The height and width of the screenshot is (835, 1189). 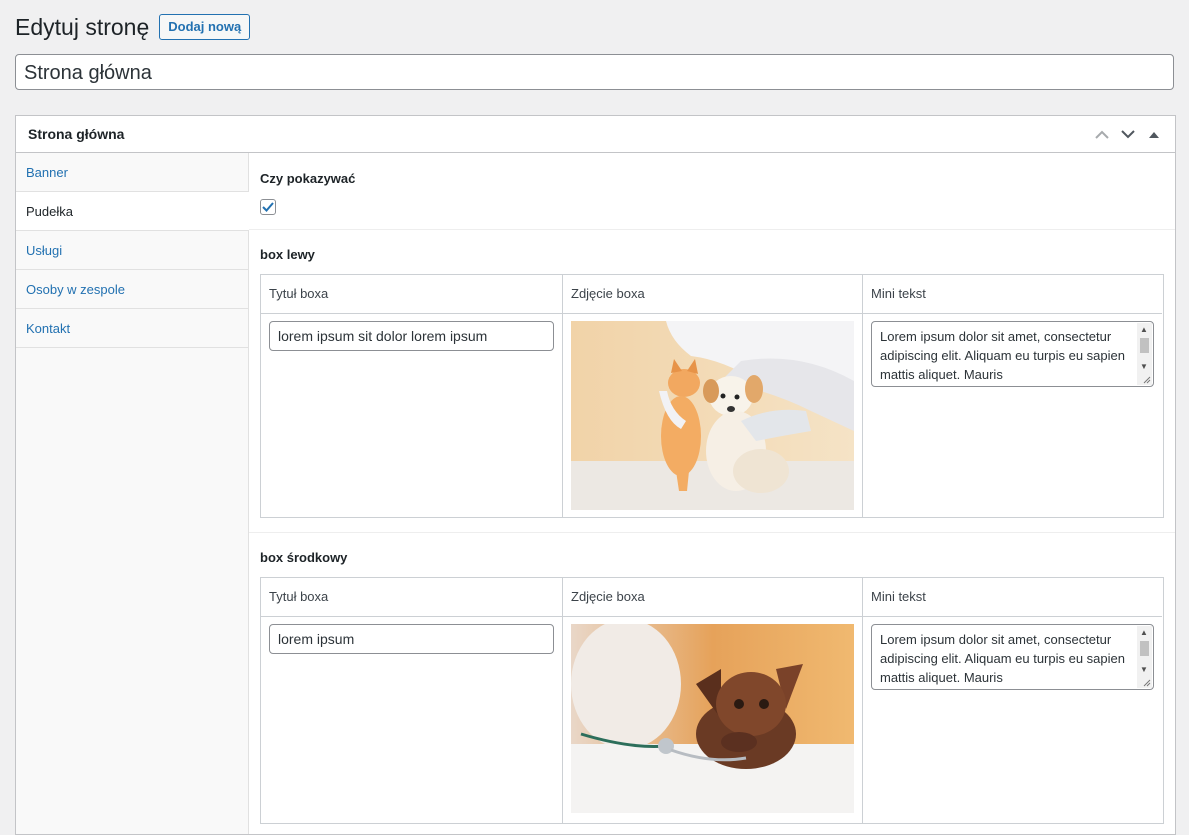 I want to click on show-field: Czy pokazywać, so click(x=712, y=191).